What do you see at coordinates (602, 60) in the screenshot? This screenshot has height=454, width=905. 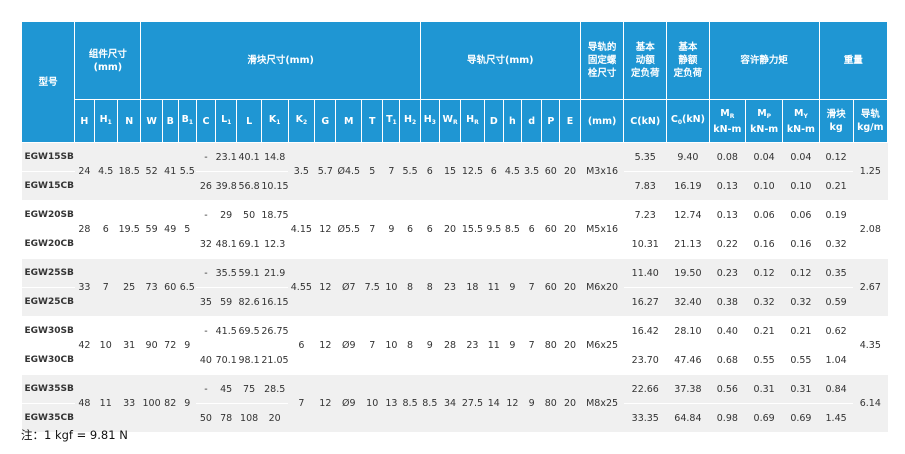 I see `header-bolt: 导轨的 固定螺 栓尺寸` at bounding box center [602, 60].